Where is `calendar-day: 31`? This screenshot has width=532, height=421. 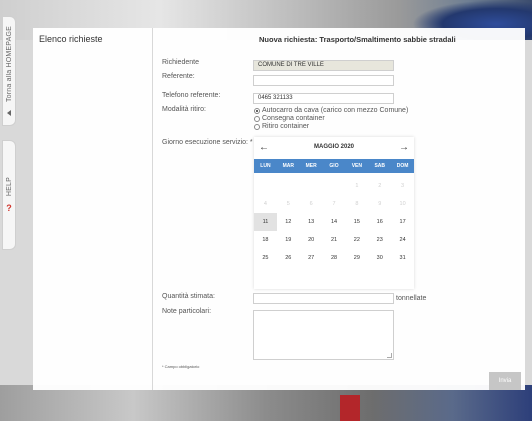
calendar-day: 31 is located at coordinates (402, 258).